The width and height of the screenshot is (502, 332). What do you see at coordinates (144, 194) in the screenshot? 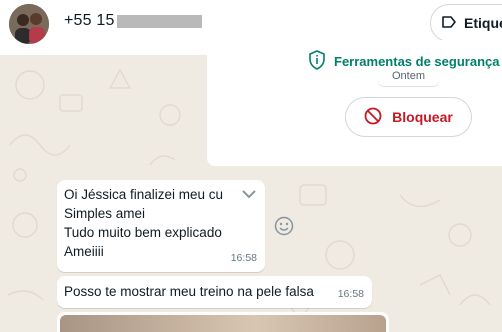
I see `message-line: Oi Jéssica finalizei meu cu` at bounding box center [144, 194].